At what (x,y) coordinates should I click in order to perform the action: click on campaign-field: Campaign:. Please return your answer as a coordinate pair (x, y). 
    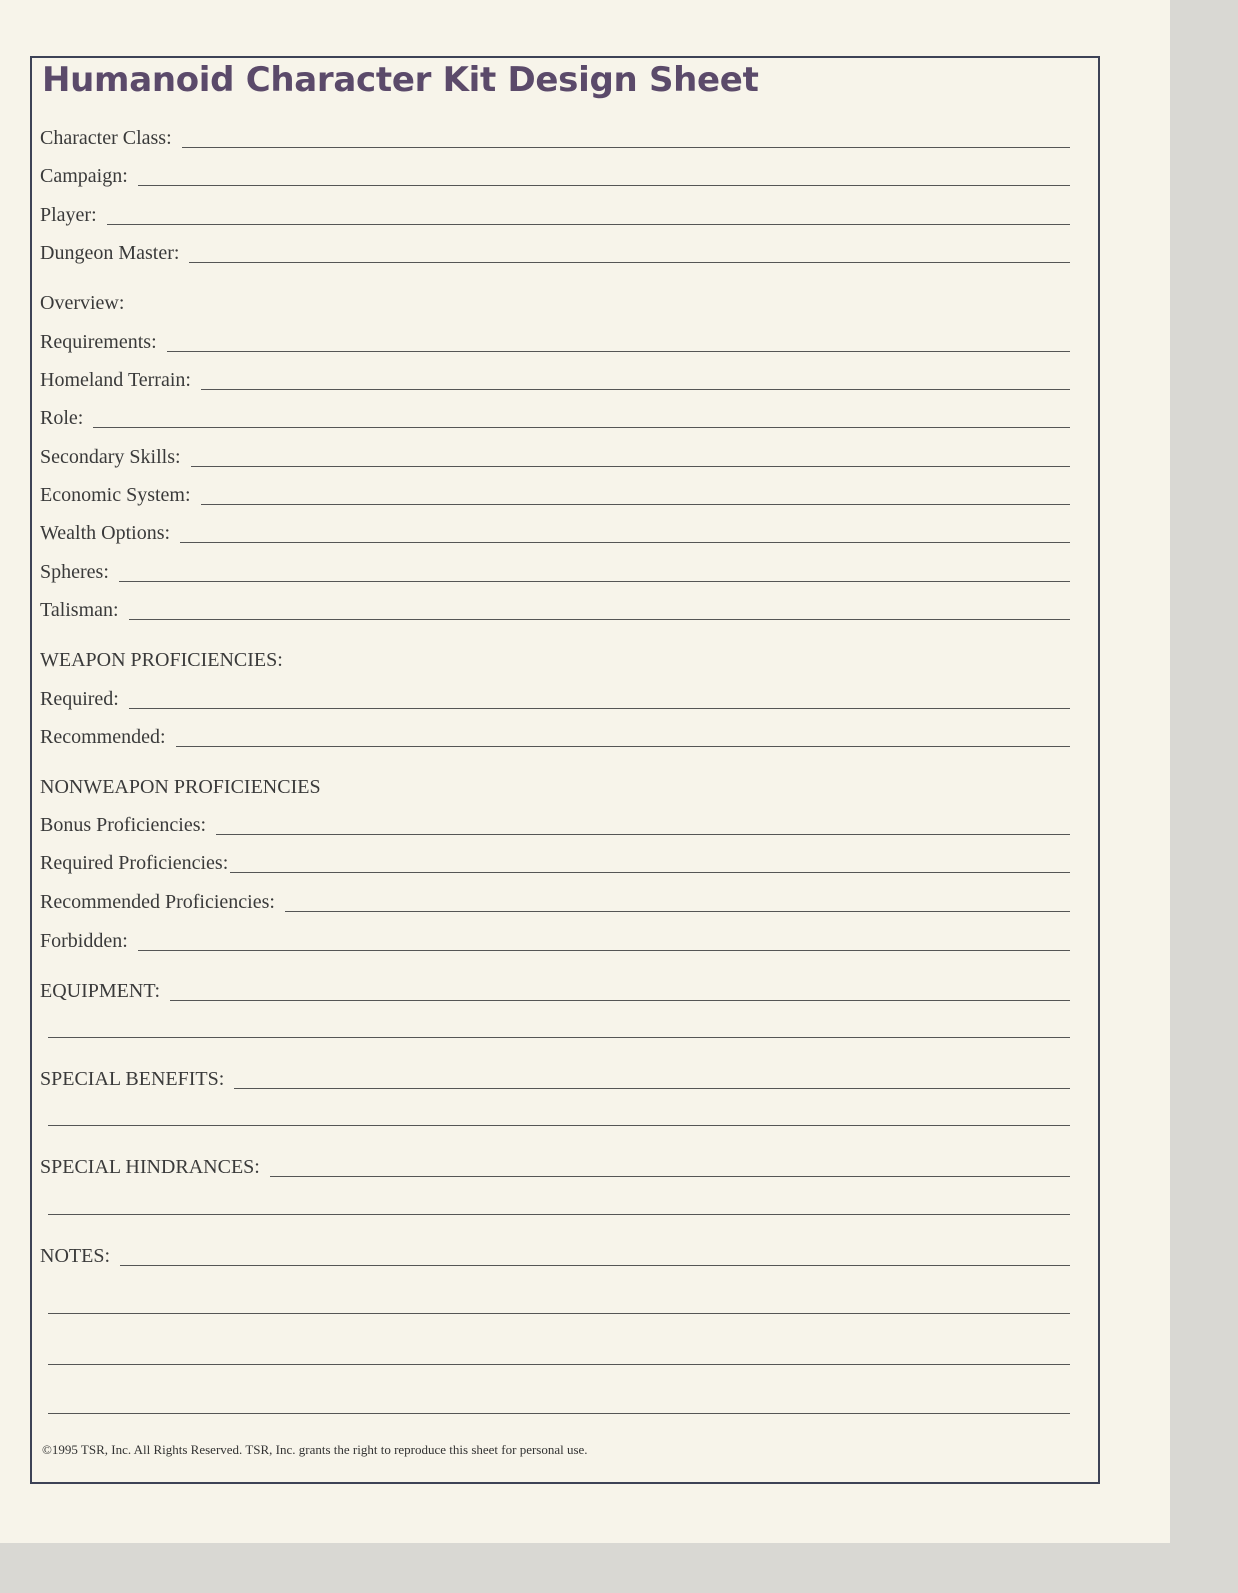
    Looking at the image, I should click on (555, 176).